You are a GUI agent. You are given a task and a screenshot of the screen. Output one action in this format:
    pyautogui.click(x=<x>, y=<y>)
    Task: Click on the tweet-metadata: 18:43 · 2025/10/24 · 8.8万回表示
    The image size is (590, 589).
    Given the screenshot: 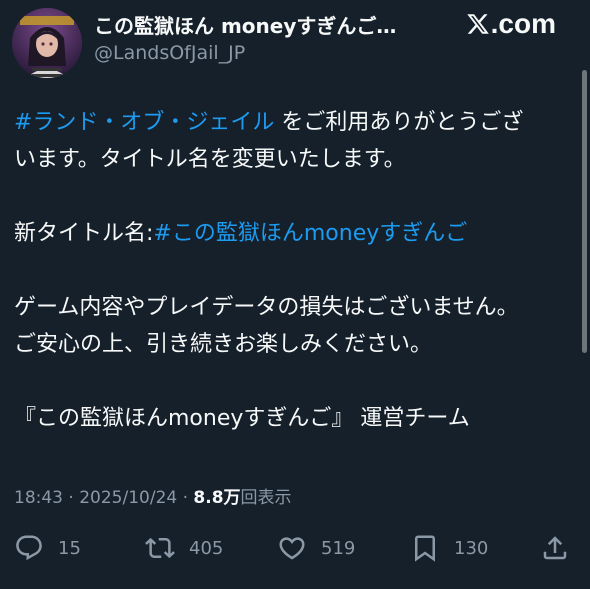 What is the action you would take?
    pyautogui.click(x=153, y=495)
    